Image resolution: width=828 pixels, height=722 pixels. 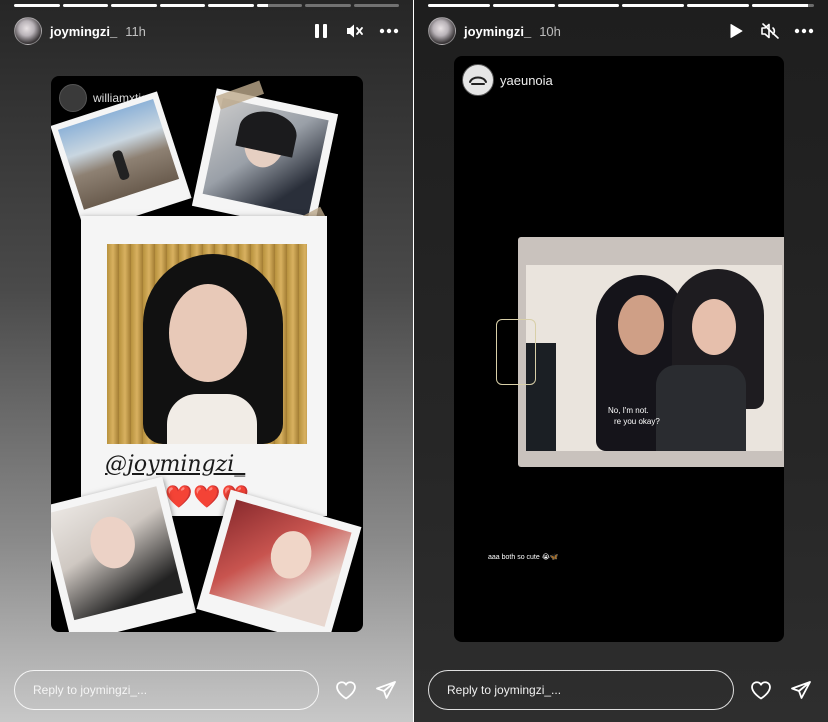 I want to click on story-header: joymingzi_ 10h, so click(x=621, y=31).